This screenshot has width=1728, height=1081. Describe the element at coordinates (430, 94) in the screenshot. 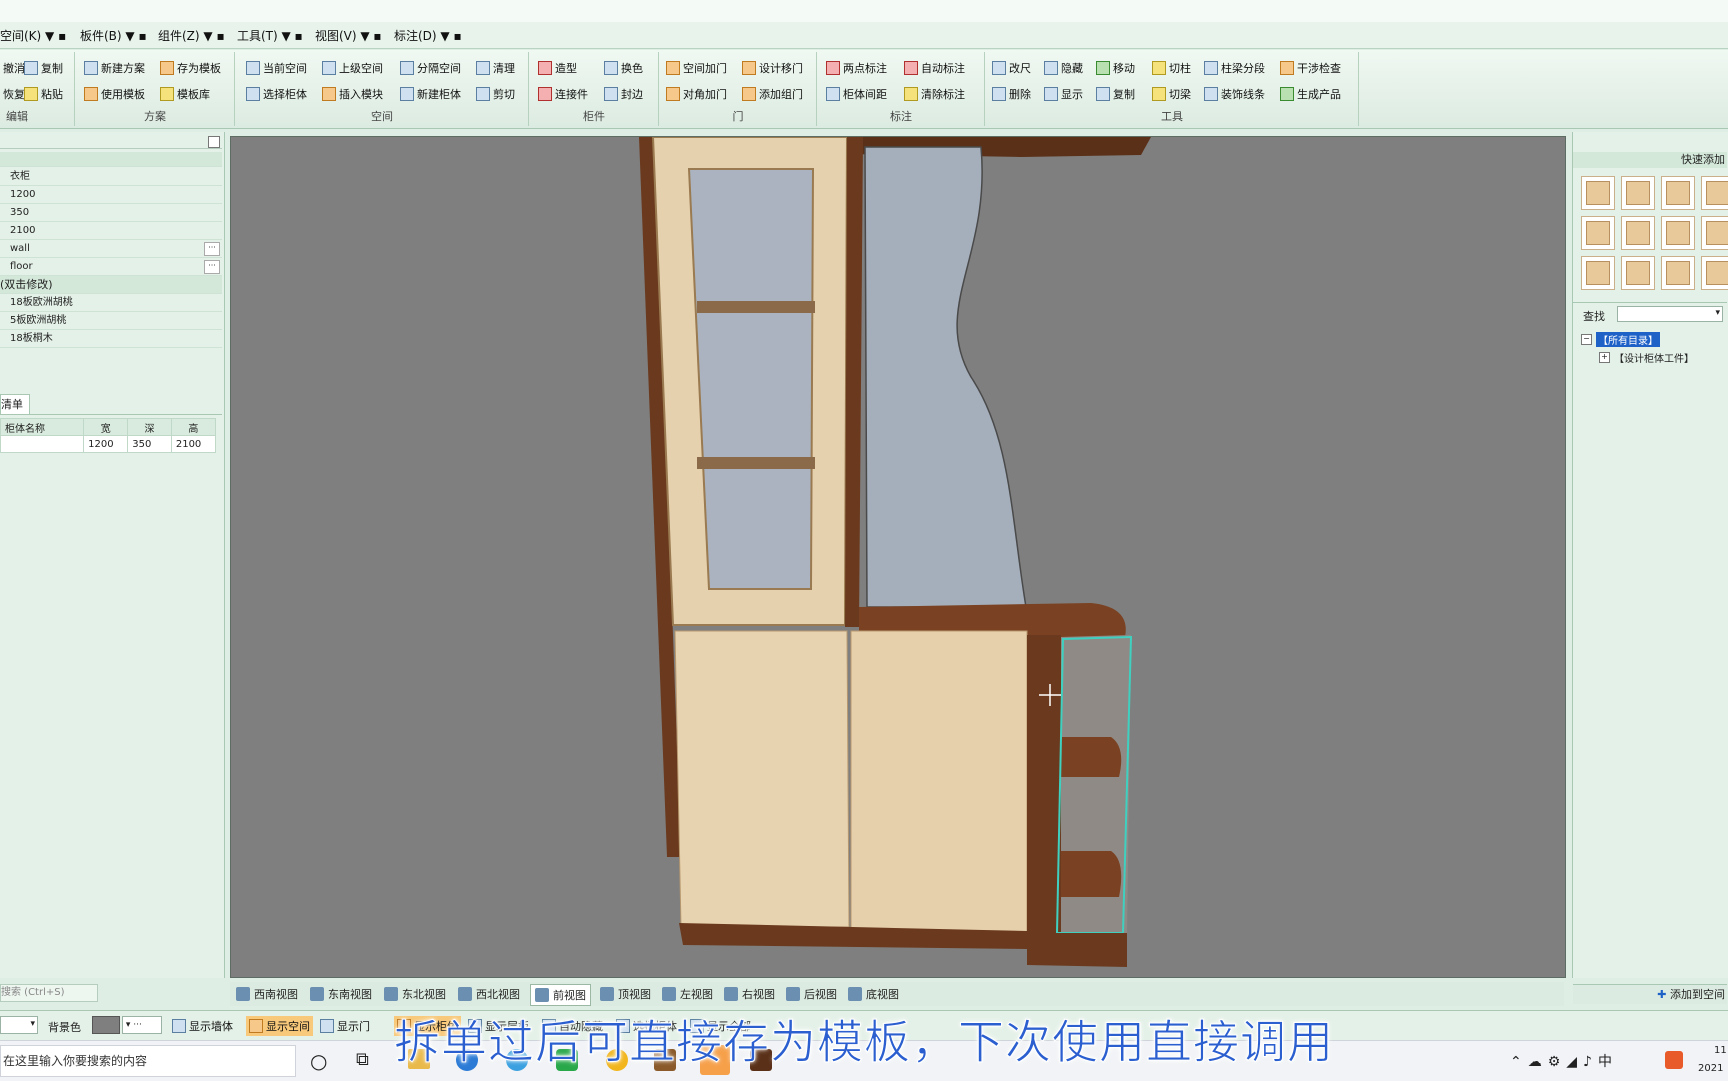

I see `new-cabinet-button: 新建柜体` at that location.